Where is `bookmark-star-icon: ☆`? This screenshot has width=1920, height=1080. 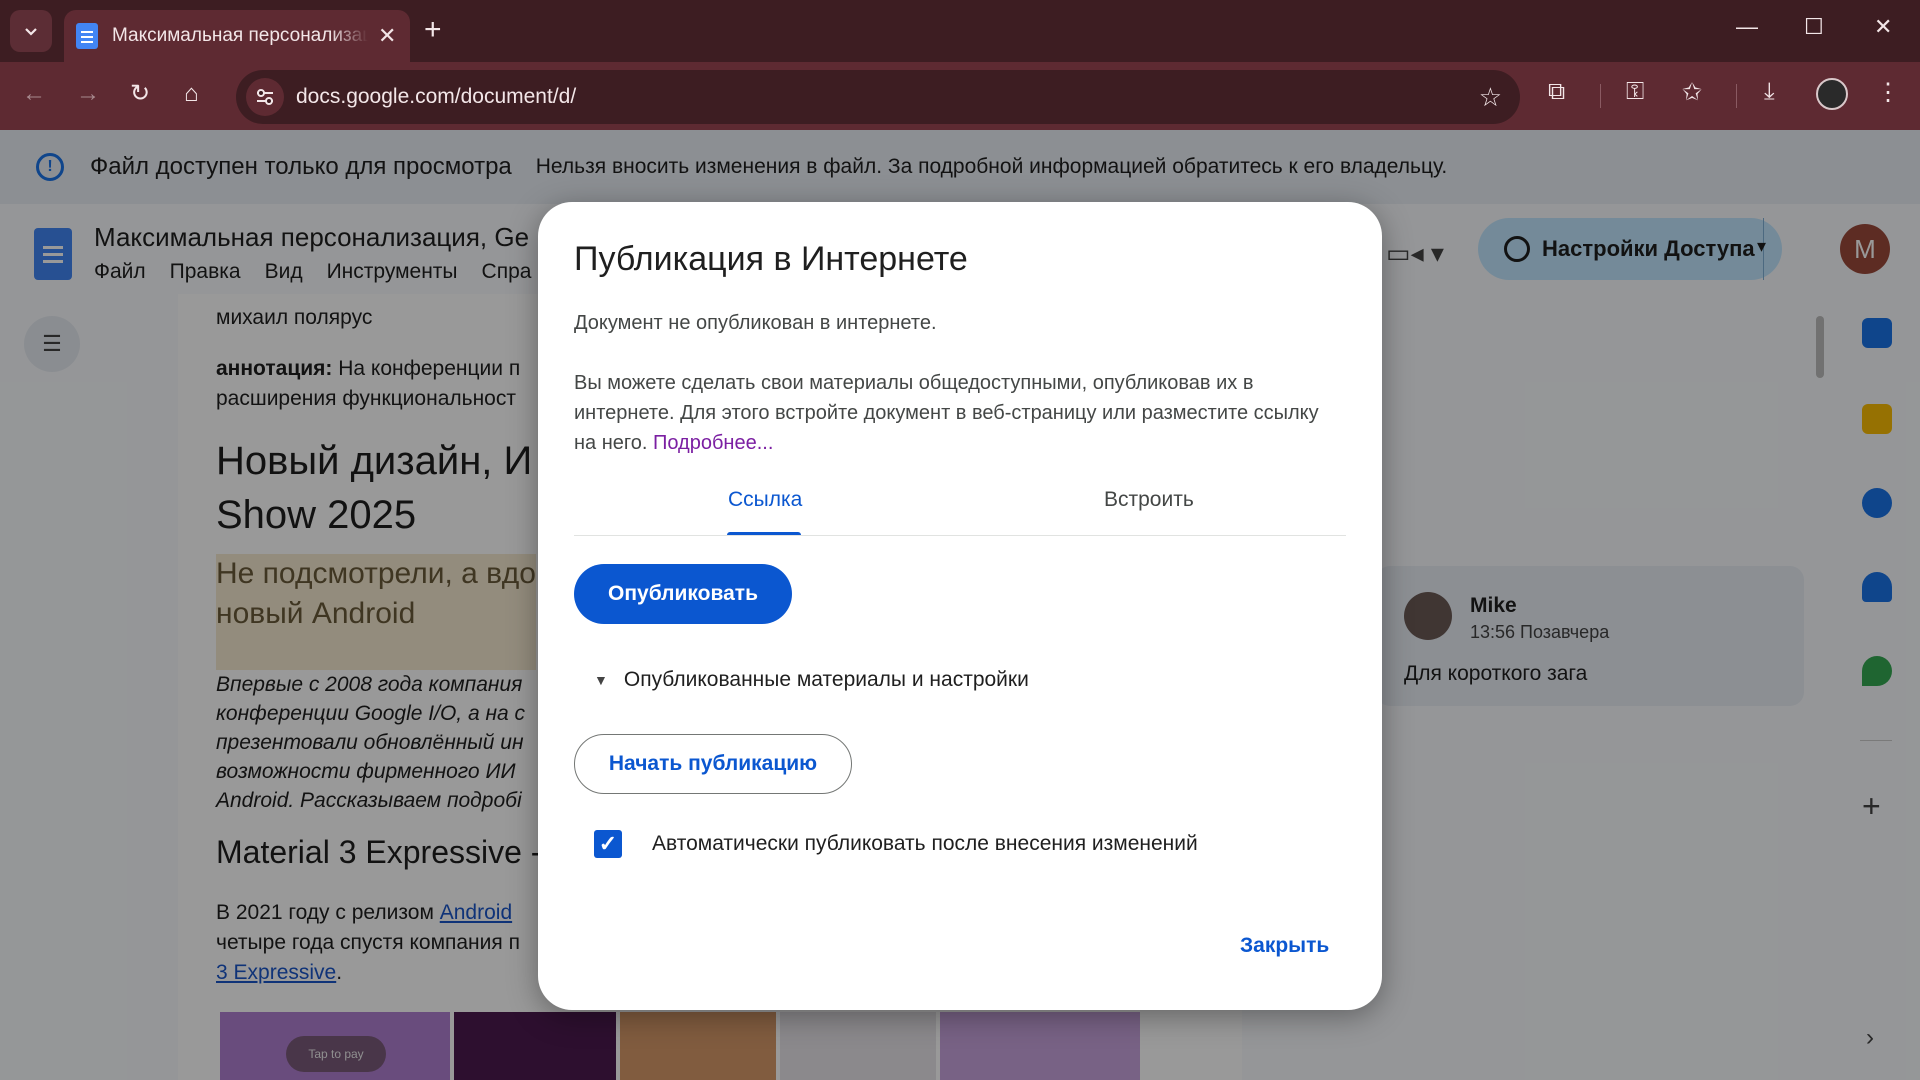 bookmark-star-icon: ☆ is located at coordinates (1490, 97).